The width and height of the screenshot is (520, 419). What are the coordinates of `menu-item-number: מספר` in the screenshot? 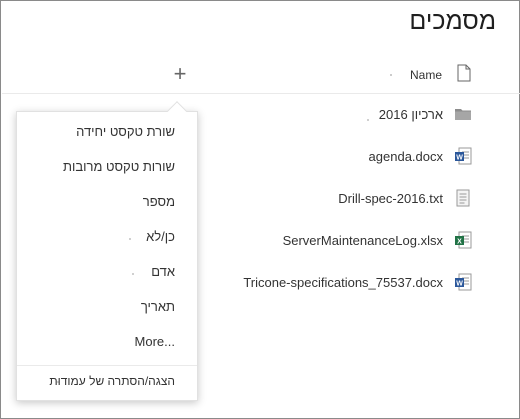 It's located at (106, 202).